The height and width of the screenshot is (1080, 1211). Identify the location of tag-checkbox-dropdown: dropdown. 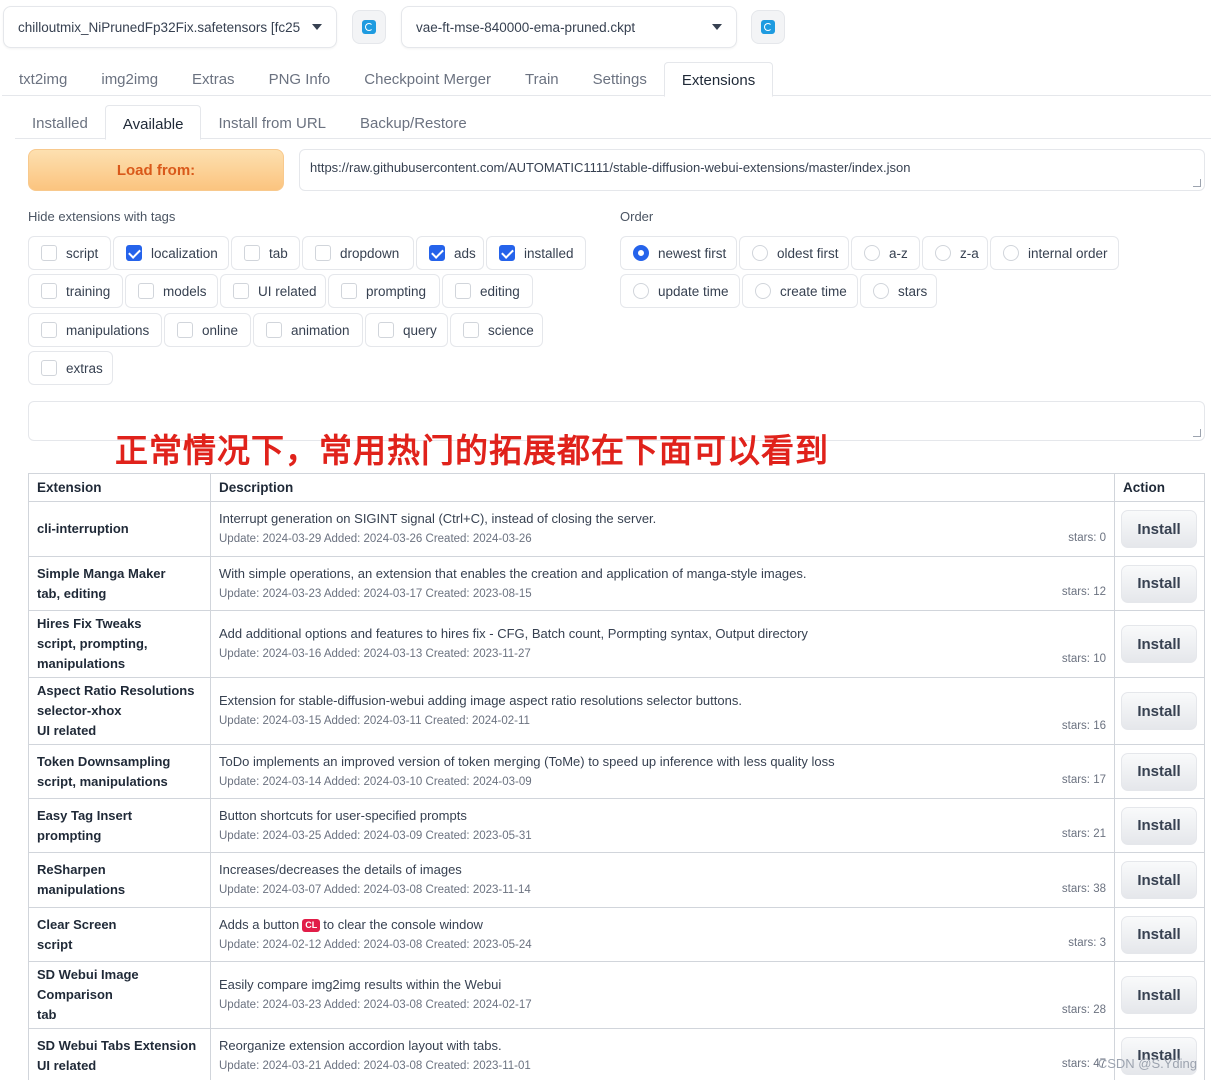
(358, 253).